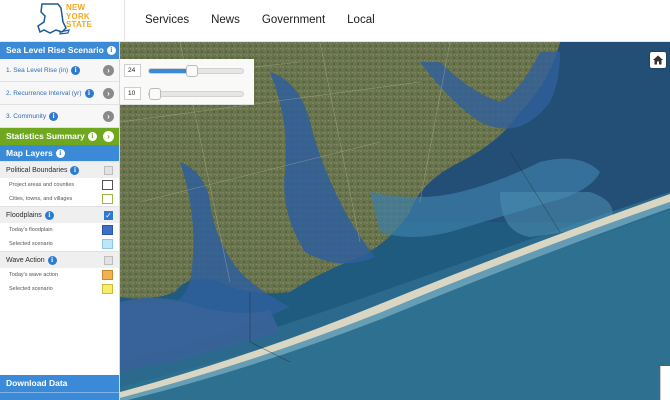 Image resolution: width=670 pixels, height=400 pixels. What do you see at coordinates (37, 70) in the screenshot?
I see `step-label: 1. Sea Level Rise (in)` at bounding box center [37, 70].